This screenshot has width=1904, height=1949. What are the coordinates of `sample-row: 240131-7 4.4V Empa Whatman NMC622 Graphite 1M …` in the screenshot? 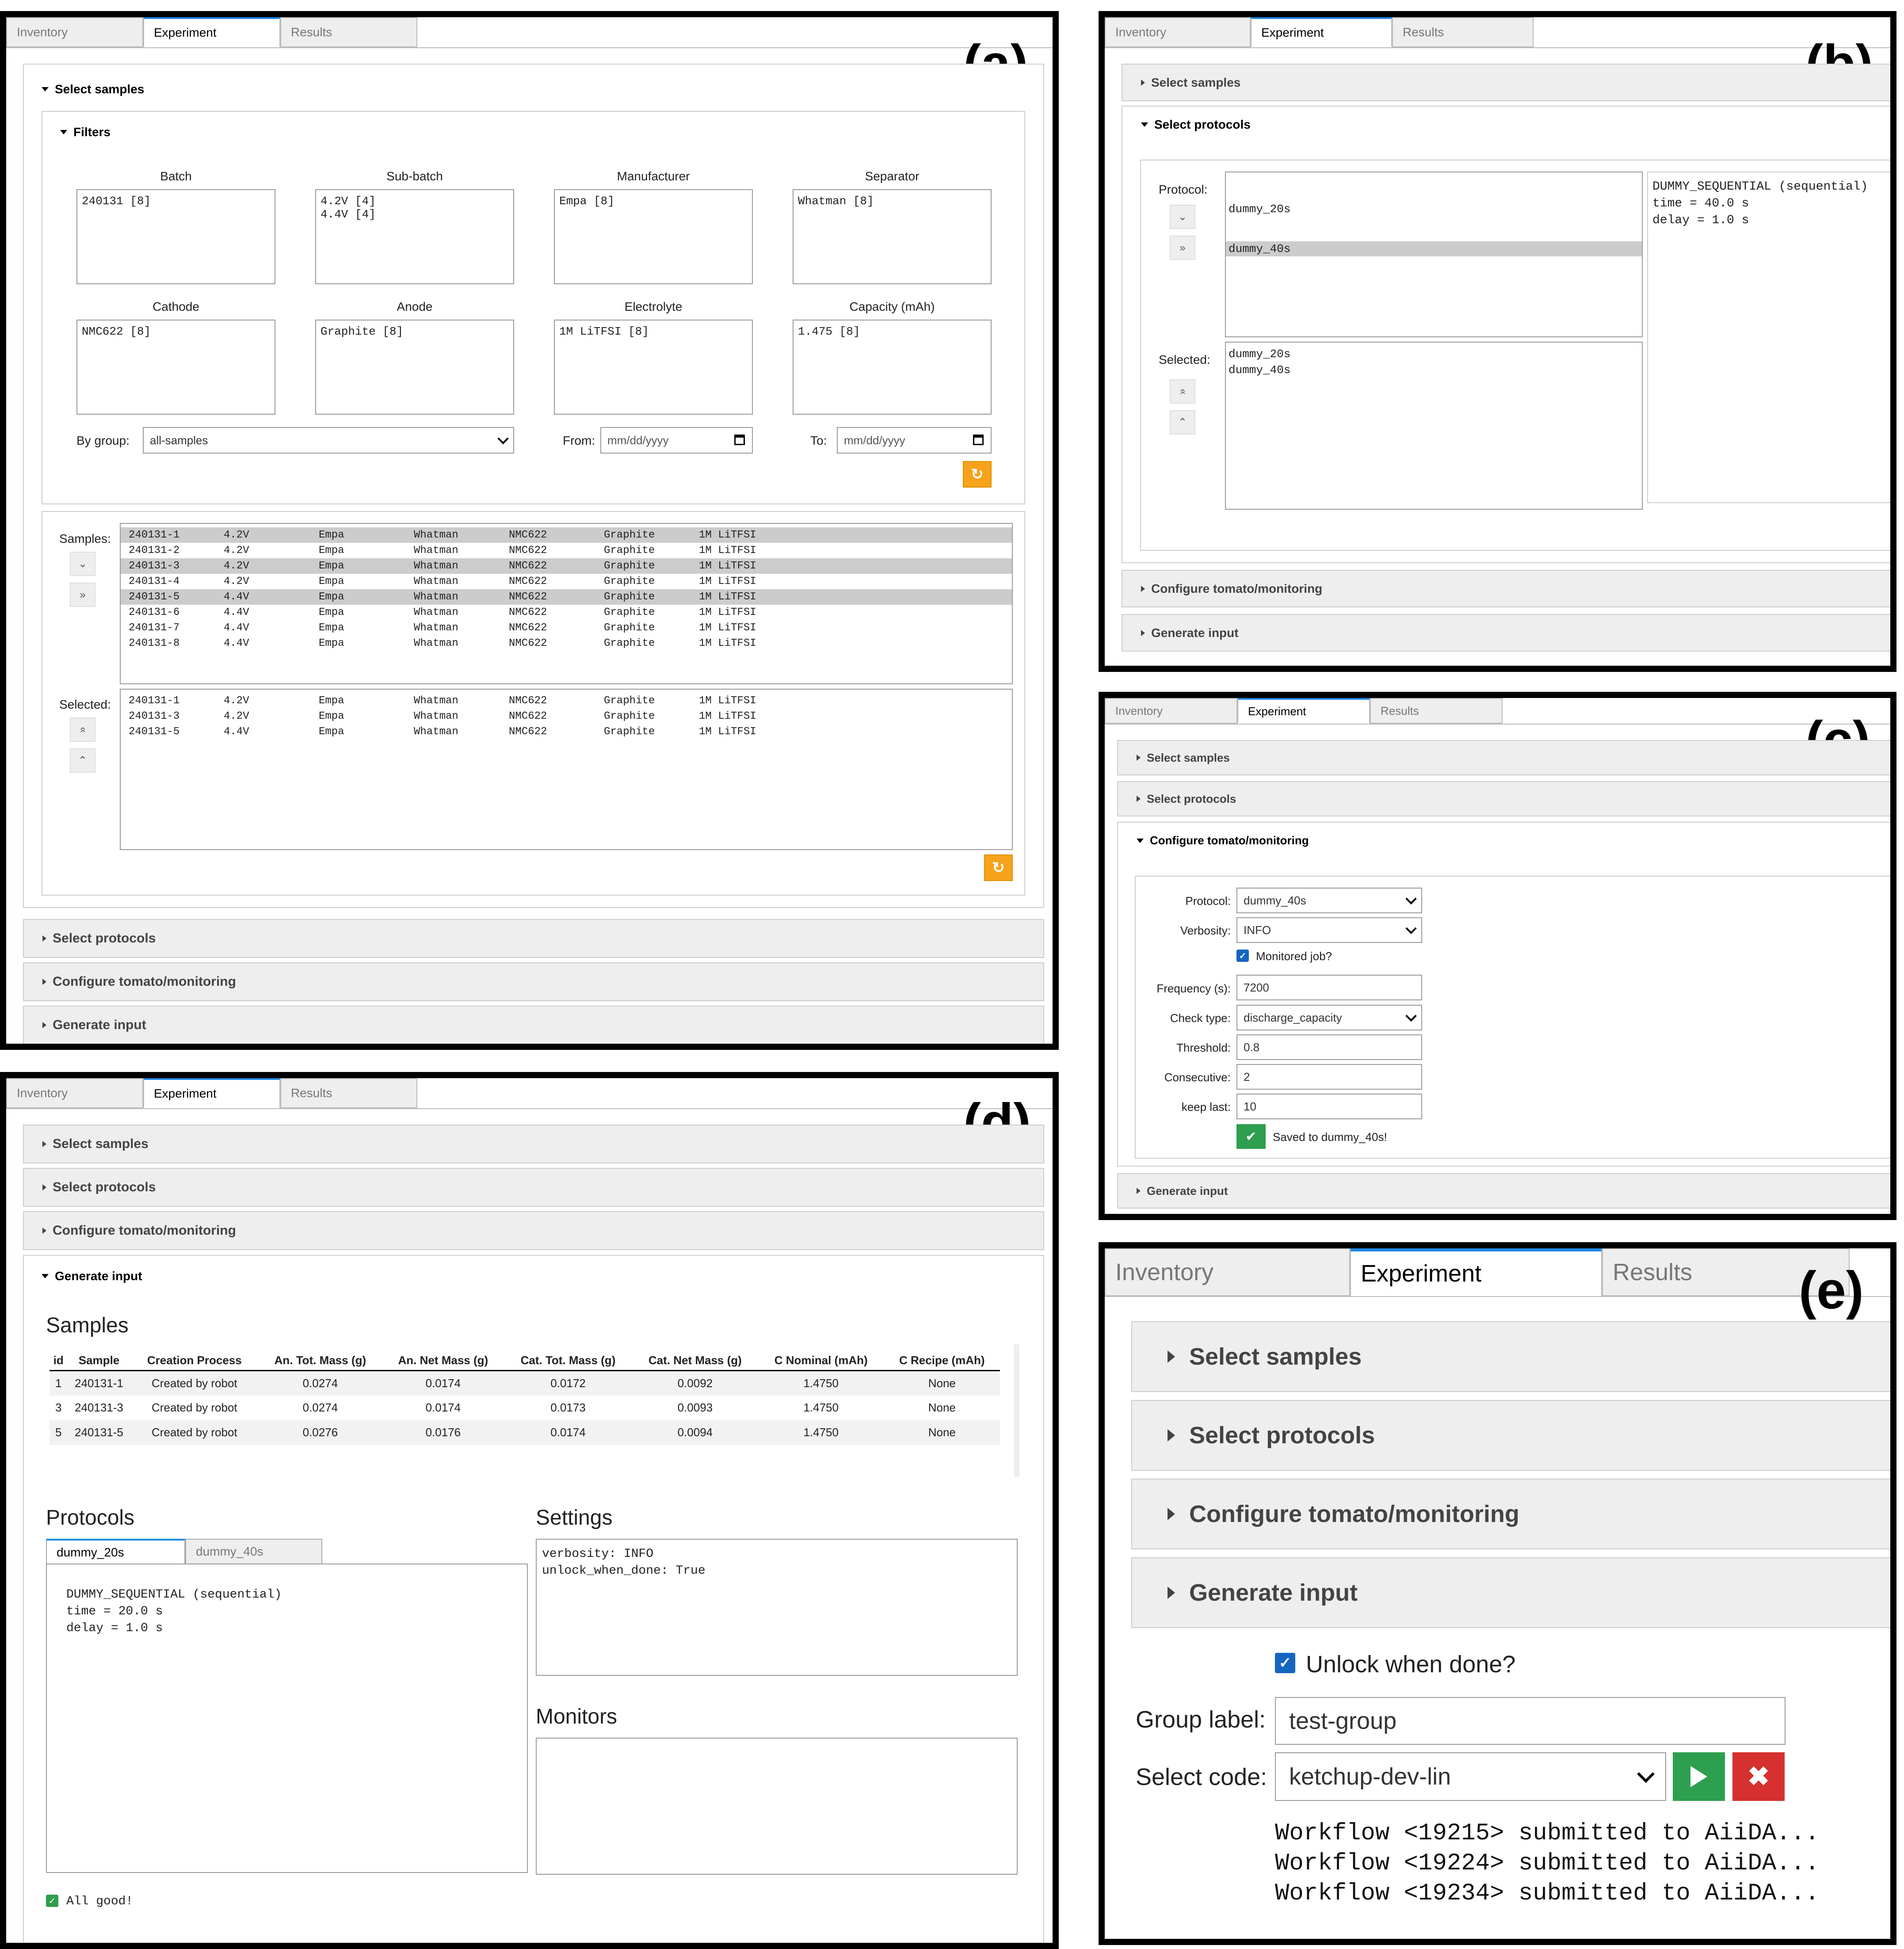 It's located at (567, 628).